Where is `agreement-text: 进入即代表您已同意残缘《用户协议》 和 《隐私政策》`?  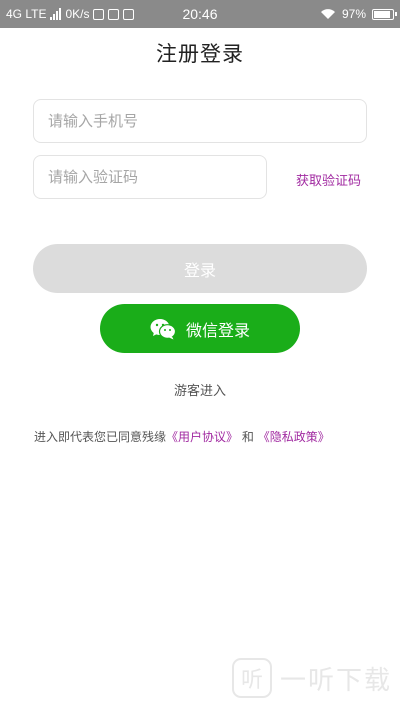 agreement-text: 进入即代表您已同意残缘《用户协议》 和 《隐私政策》 is located at coordinates (182, 436).